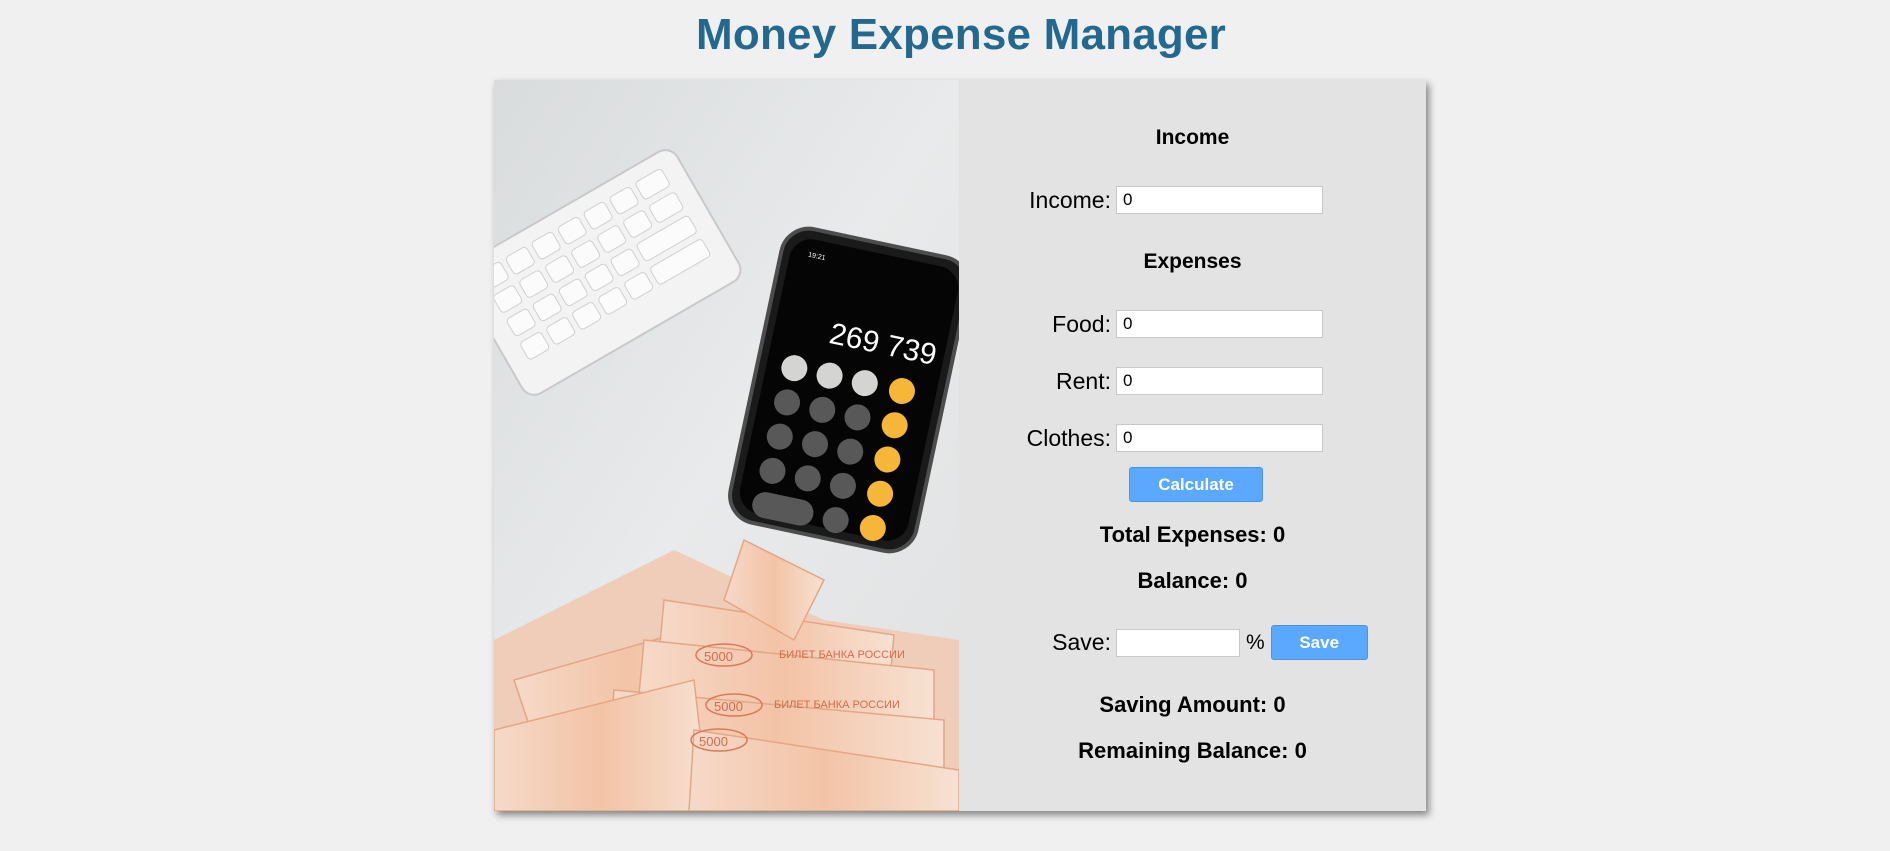 This screenshot has height=851, width=1890. What do you see at coordinates (1192, 704) in the screenshot?
I see `saving-amount-text: Saving Amount: 0` at bounding box center [1192, 704].